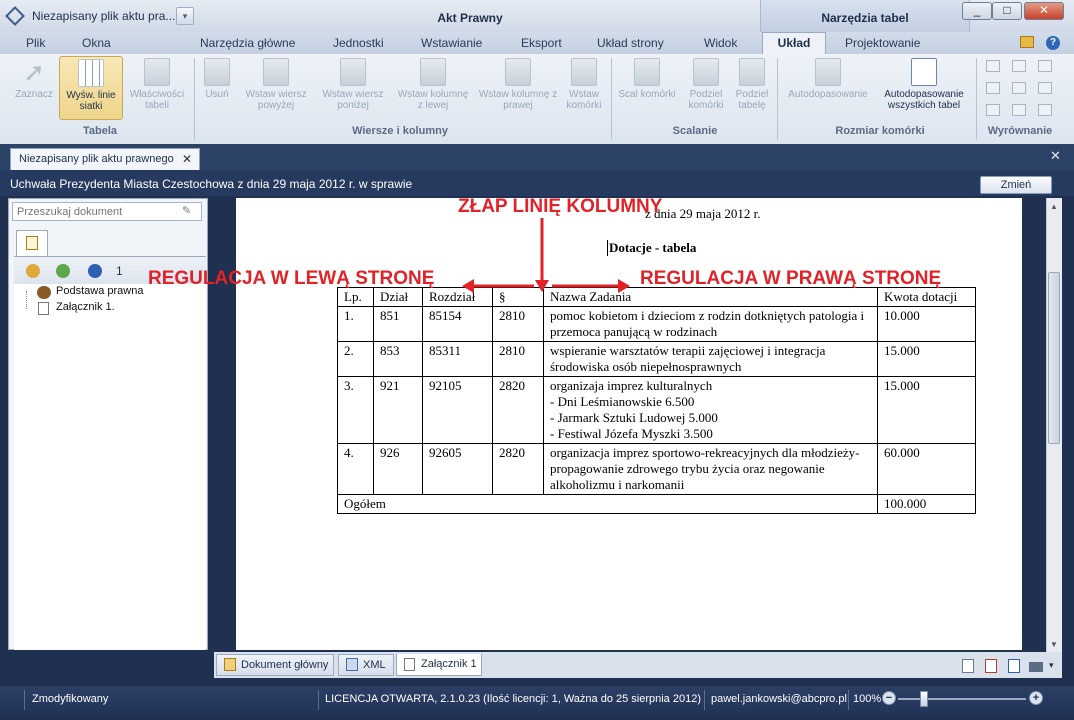  I want to click on refresh-icon, so click(95, 271).